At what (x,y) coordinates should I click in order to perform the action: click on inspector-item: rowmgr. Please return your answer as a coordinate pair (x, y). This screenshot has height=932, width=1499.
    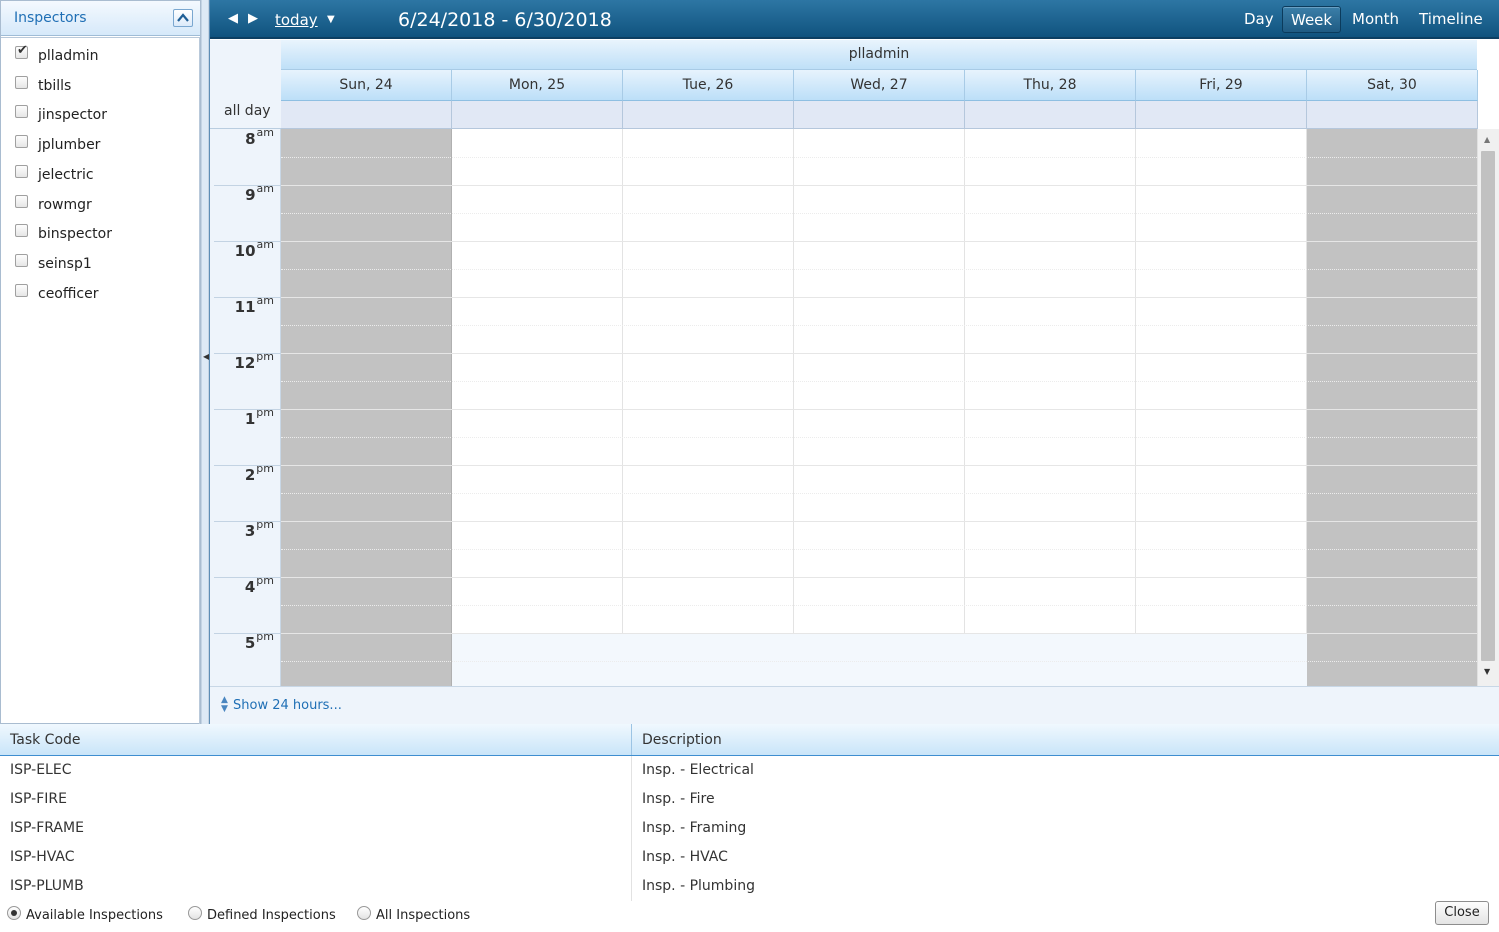
    Looking at the image, I should click on (96, 209).